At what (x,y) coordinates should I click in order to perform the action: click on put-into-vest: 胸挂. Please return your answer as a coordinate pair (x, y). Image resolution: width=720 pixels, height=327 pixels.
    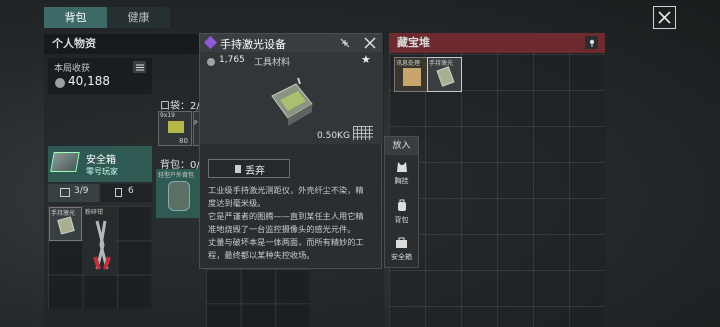
    Looking at the image, I should click on (401, 175).